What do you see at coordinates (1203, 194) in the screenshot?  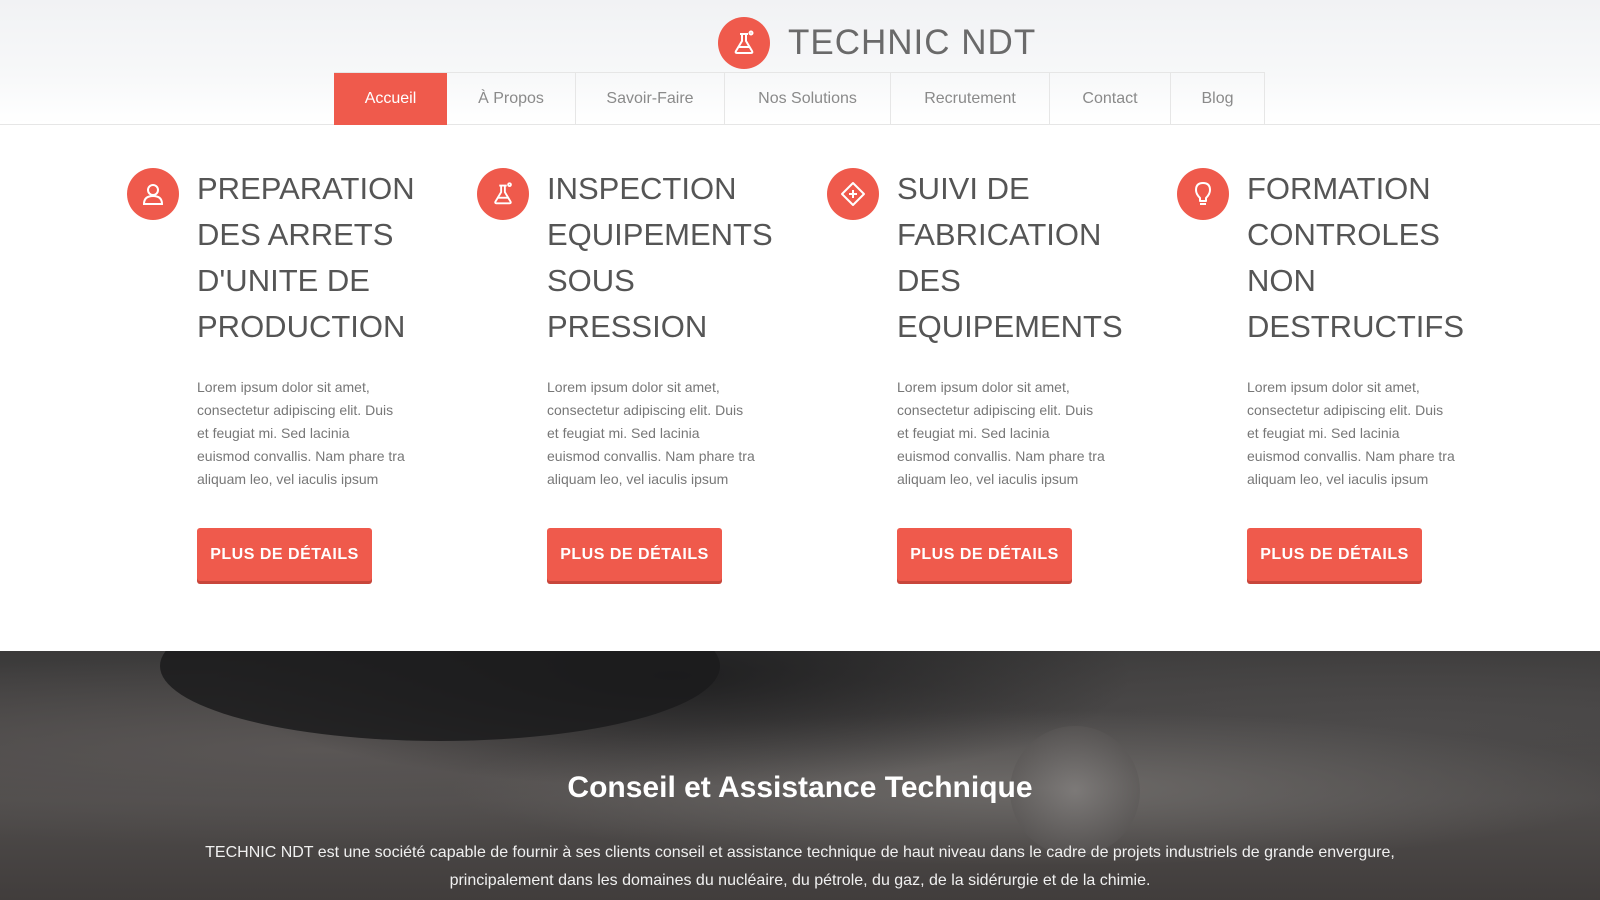 I see `lightbulb-icon` at bounding box center [1203, 194].